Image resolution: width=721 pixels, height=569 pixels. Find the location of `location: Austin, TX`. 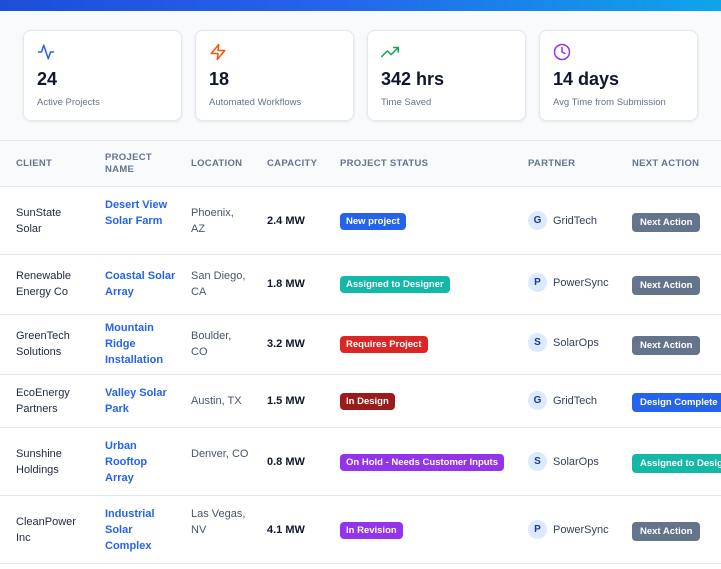

location: Austin, TX is located at coordinates (216, 401).